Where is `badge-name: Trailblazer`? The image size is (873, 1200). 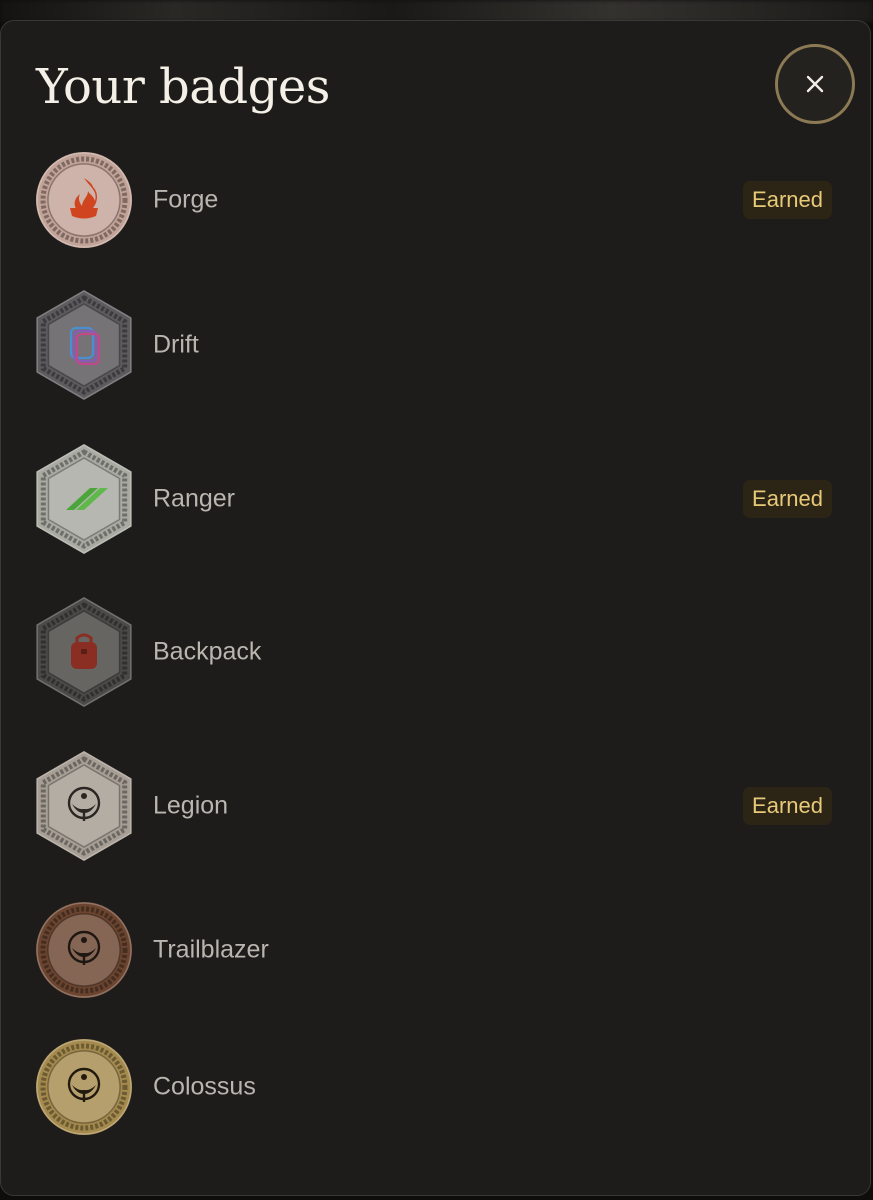 badge-name: Trailblazer is located at coordinates (211, 949).